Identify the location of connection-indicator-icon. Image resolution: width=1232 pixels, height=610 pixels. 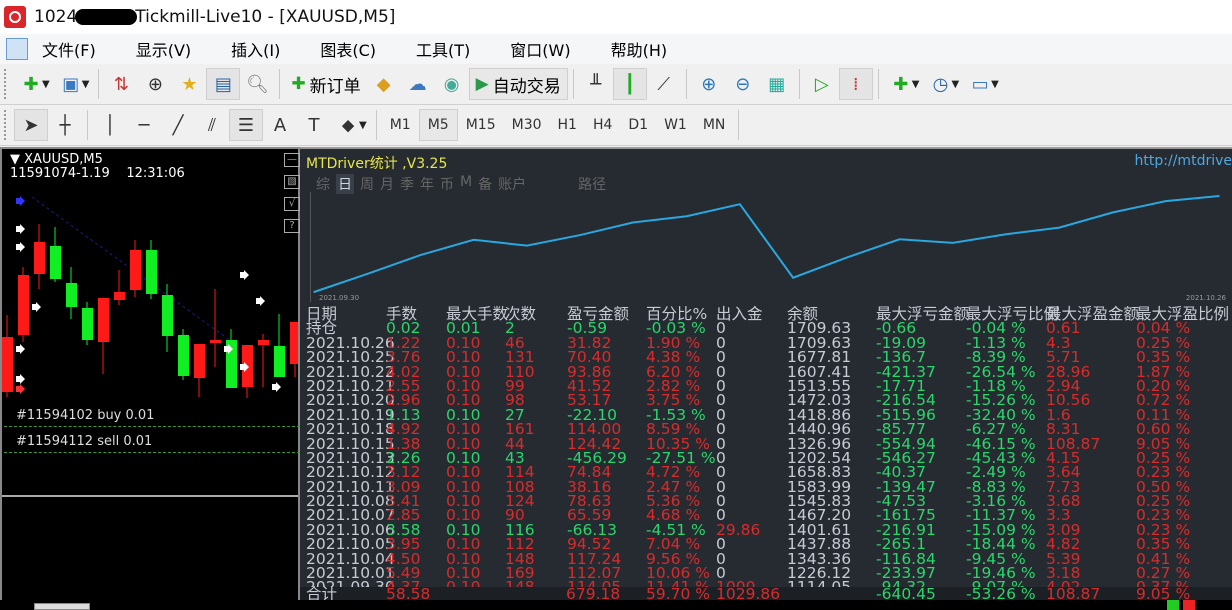
(1189, 605).